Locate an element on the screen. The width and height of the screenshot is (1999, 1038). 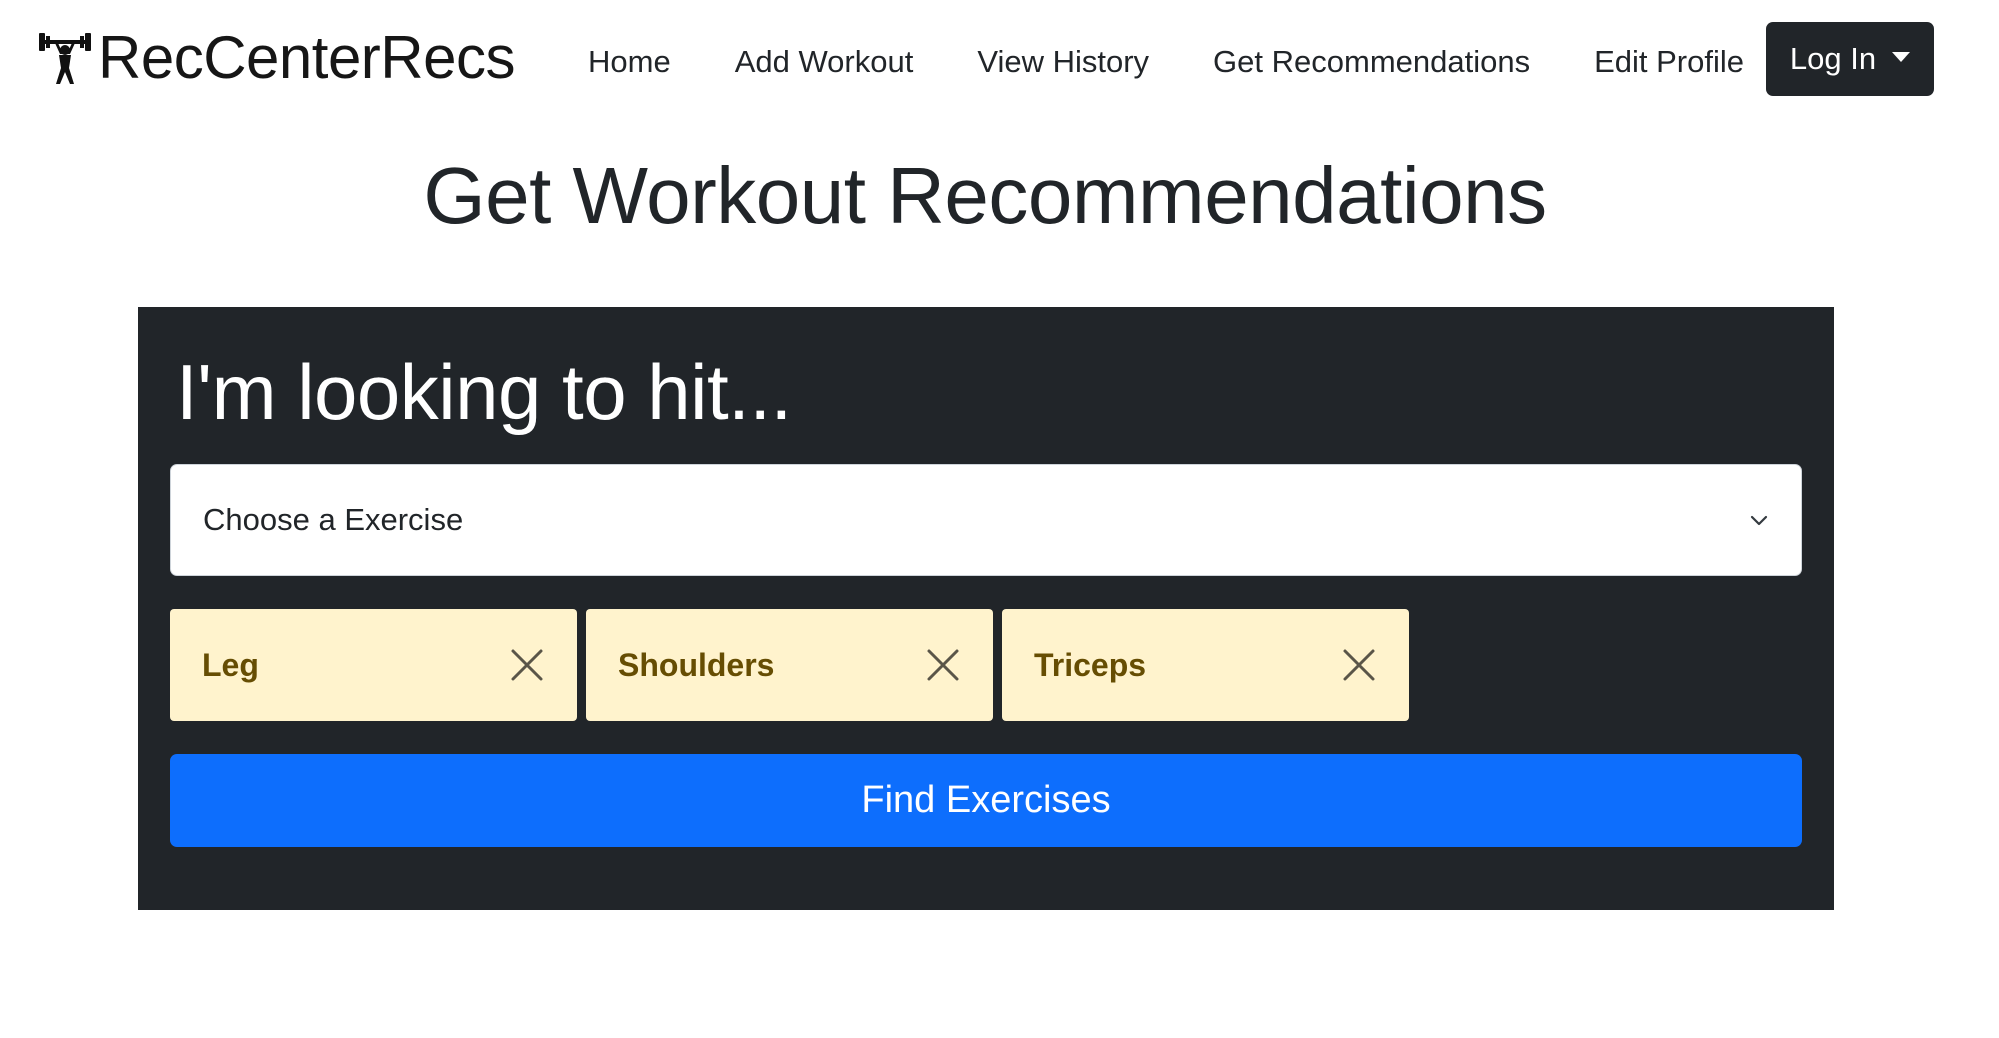
nav-get-recommendations-link: Get Recommendations is located at coordinates (1371, 62).